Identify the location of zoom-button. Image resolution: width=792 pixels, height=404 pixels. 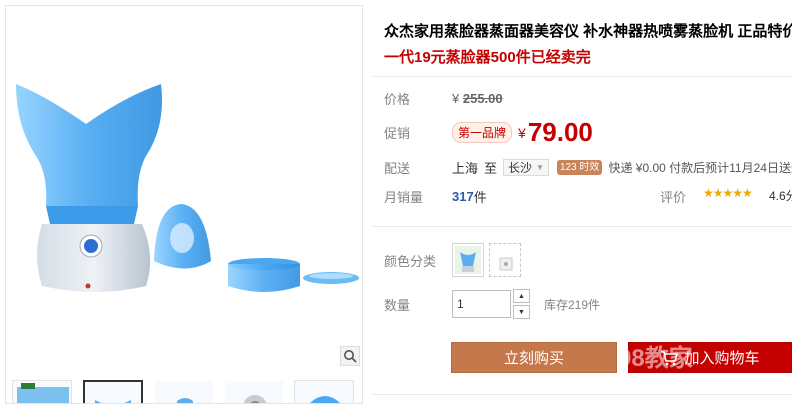
(350, 356).